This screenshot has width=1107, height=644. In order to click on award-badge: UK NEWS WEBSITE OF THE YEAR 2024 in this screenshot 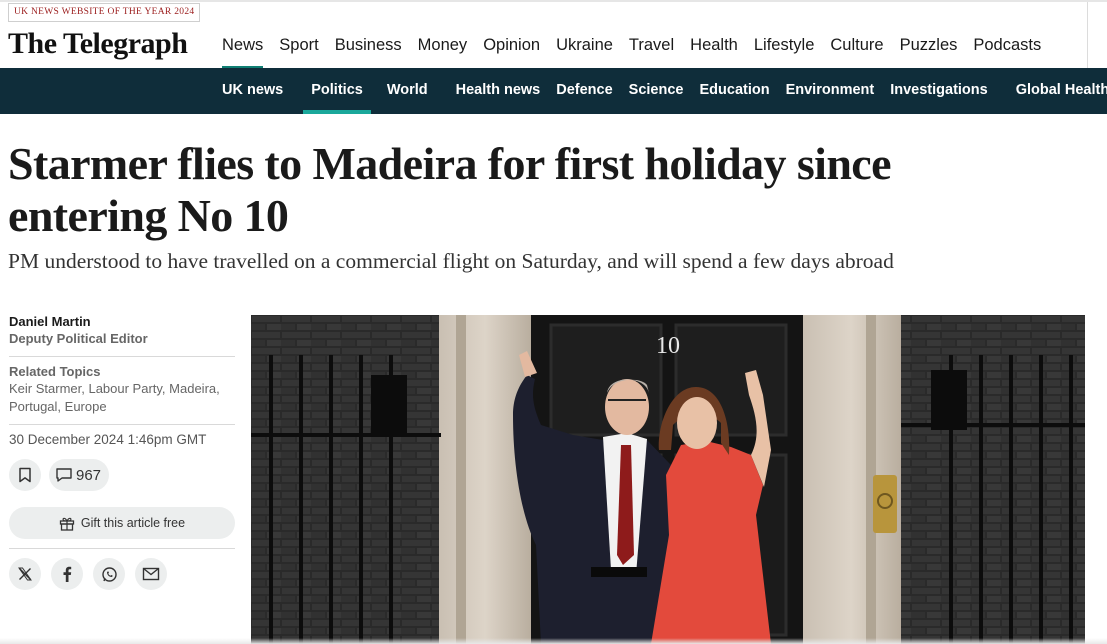, I will do `click(104, 12)`.